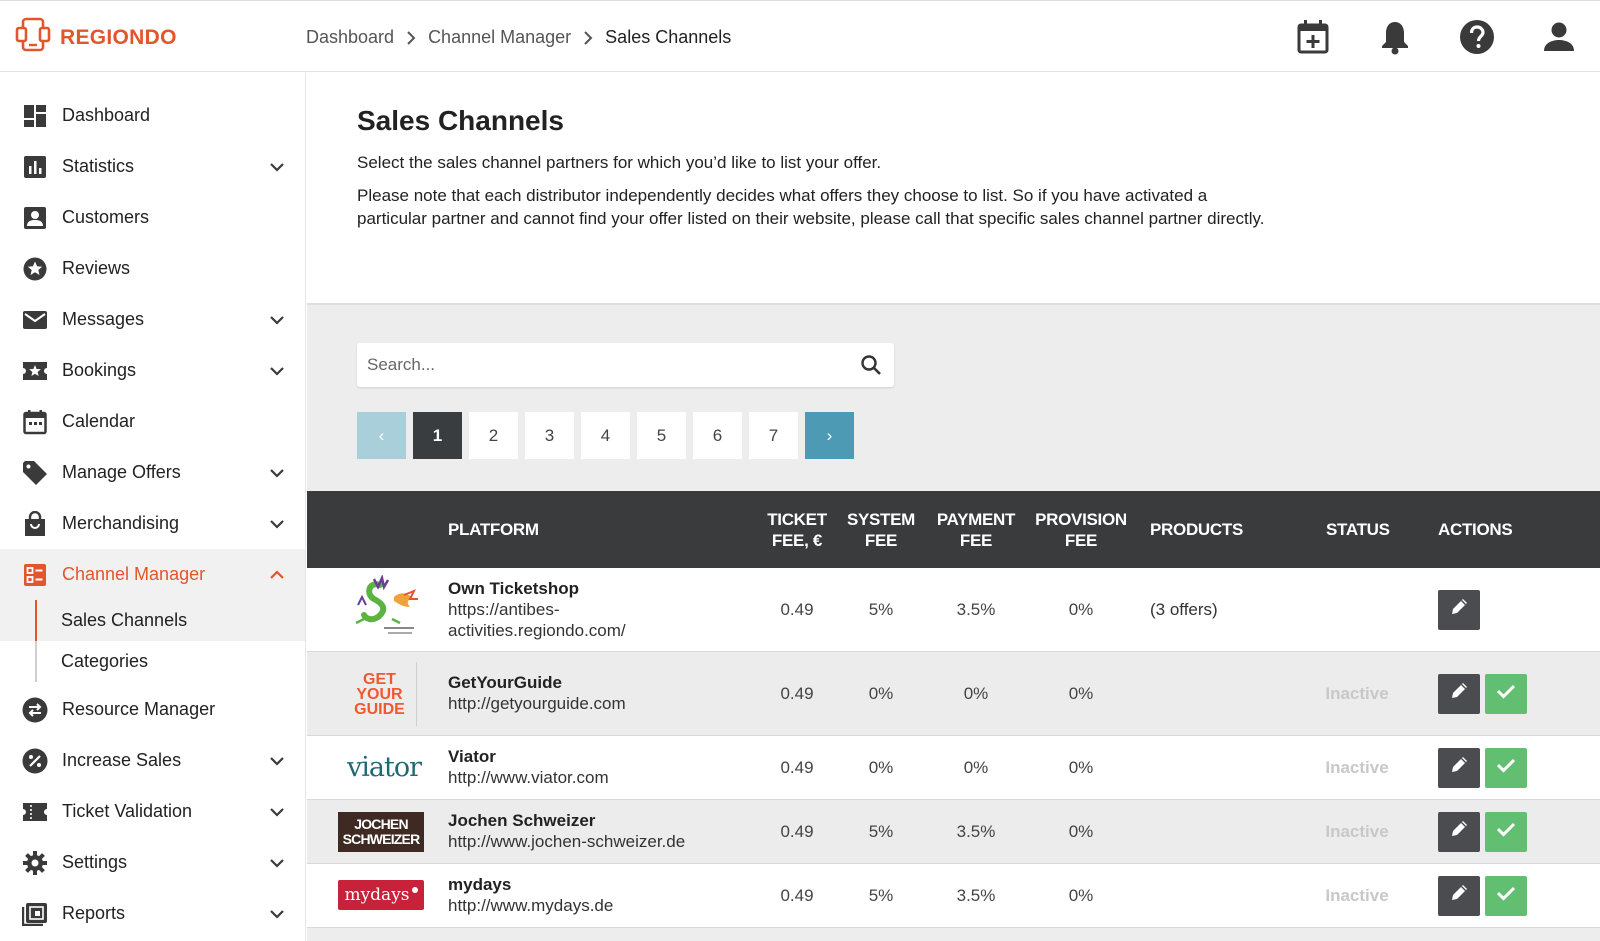  What do you see at coordinates (35, 812) in the screenshot?
I see `ticket-icon` at bounding box center [35, 812].